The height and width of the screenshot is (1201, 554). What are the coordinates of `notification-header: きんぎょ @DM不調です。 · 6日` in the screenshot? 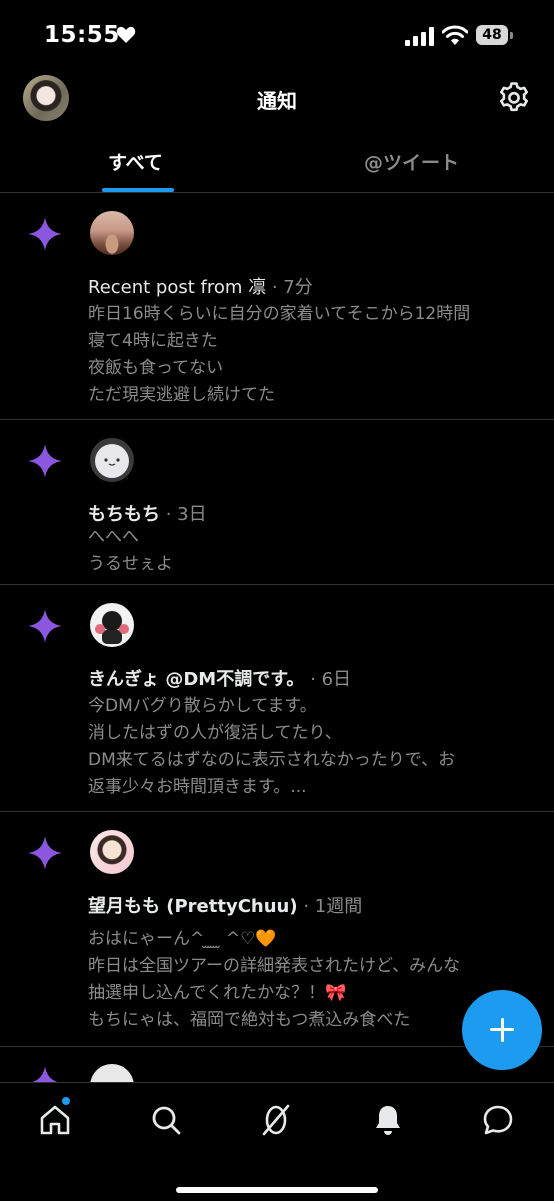 It's located at (219, 678).